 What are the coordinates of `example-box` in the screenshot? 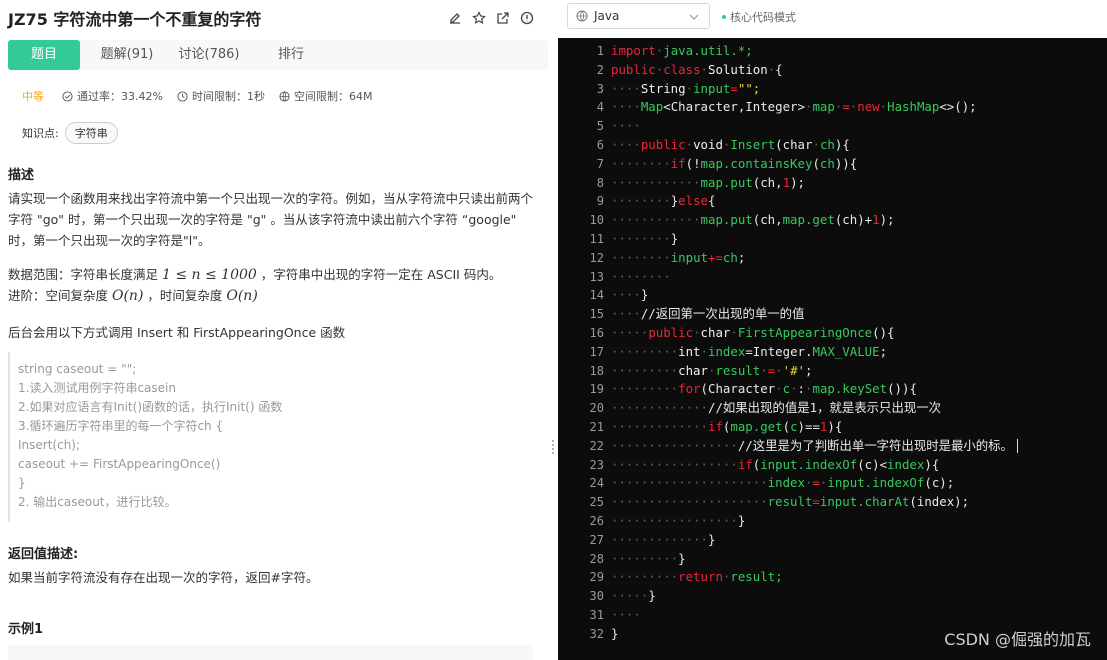 It's located at (270, 652).